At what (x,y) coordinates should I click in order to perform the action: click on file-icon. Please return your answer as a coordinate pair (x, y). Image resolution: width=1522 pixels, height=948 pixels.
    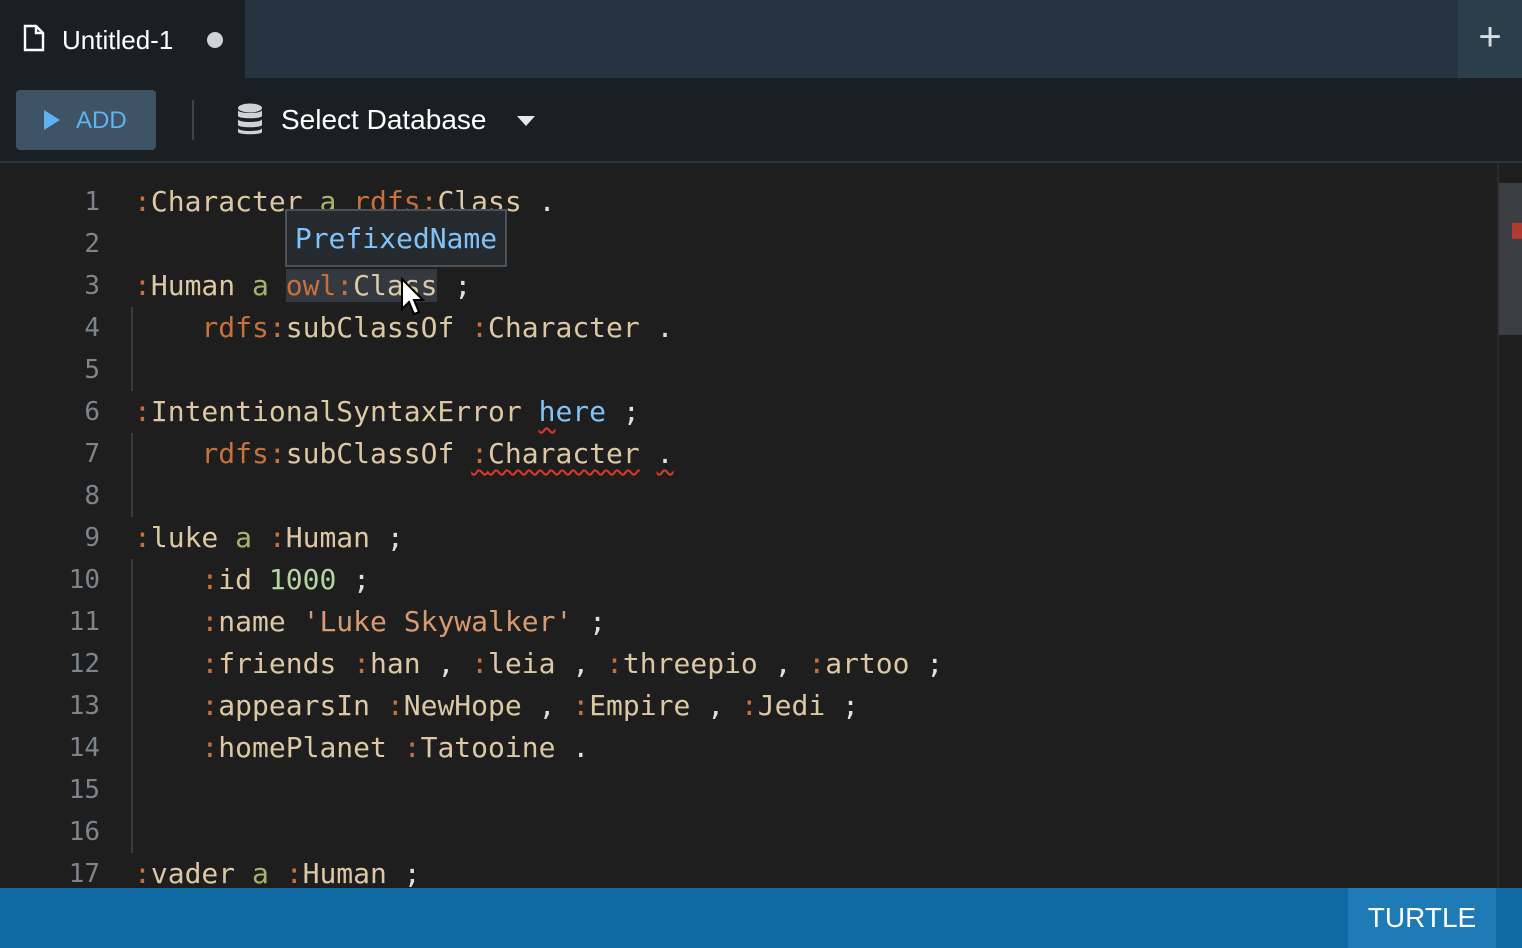
    Looking at the image, I should click on (34, 38).